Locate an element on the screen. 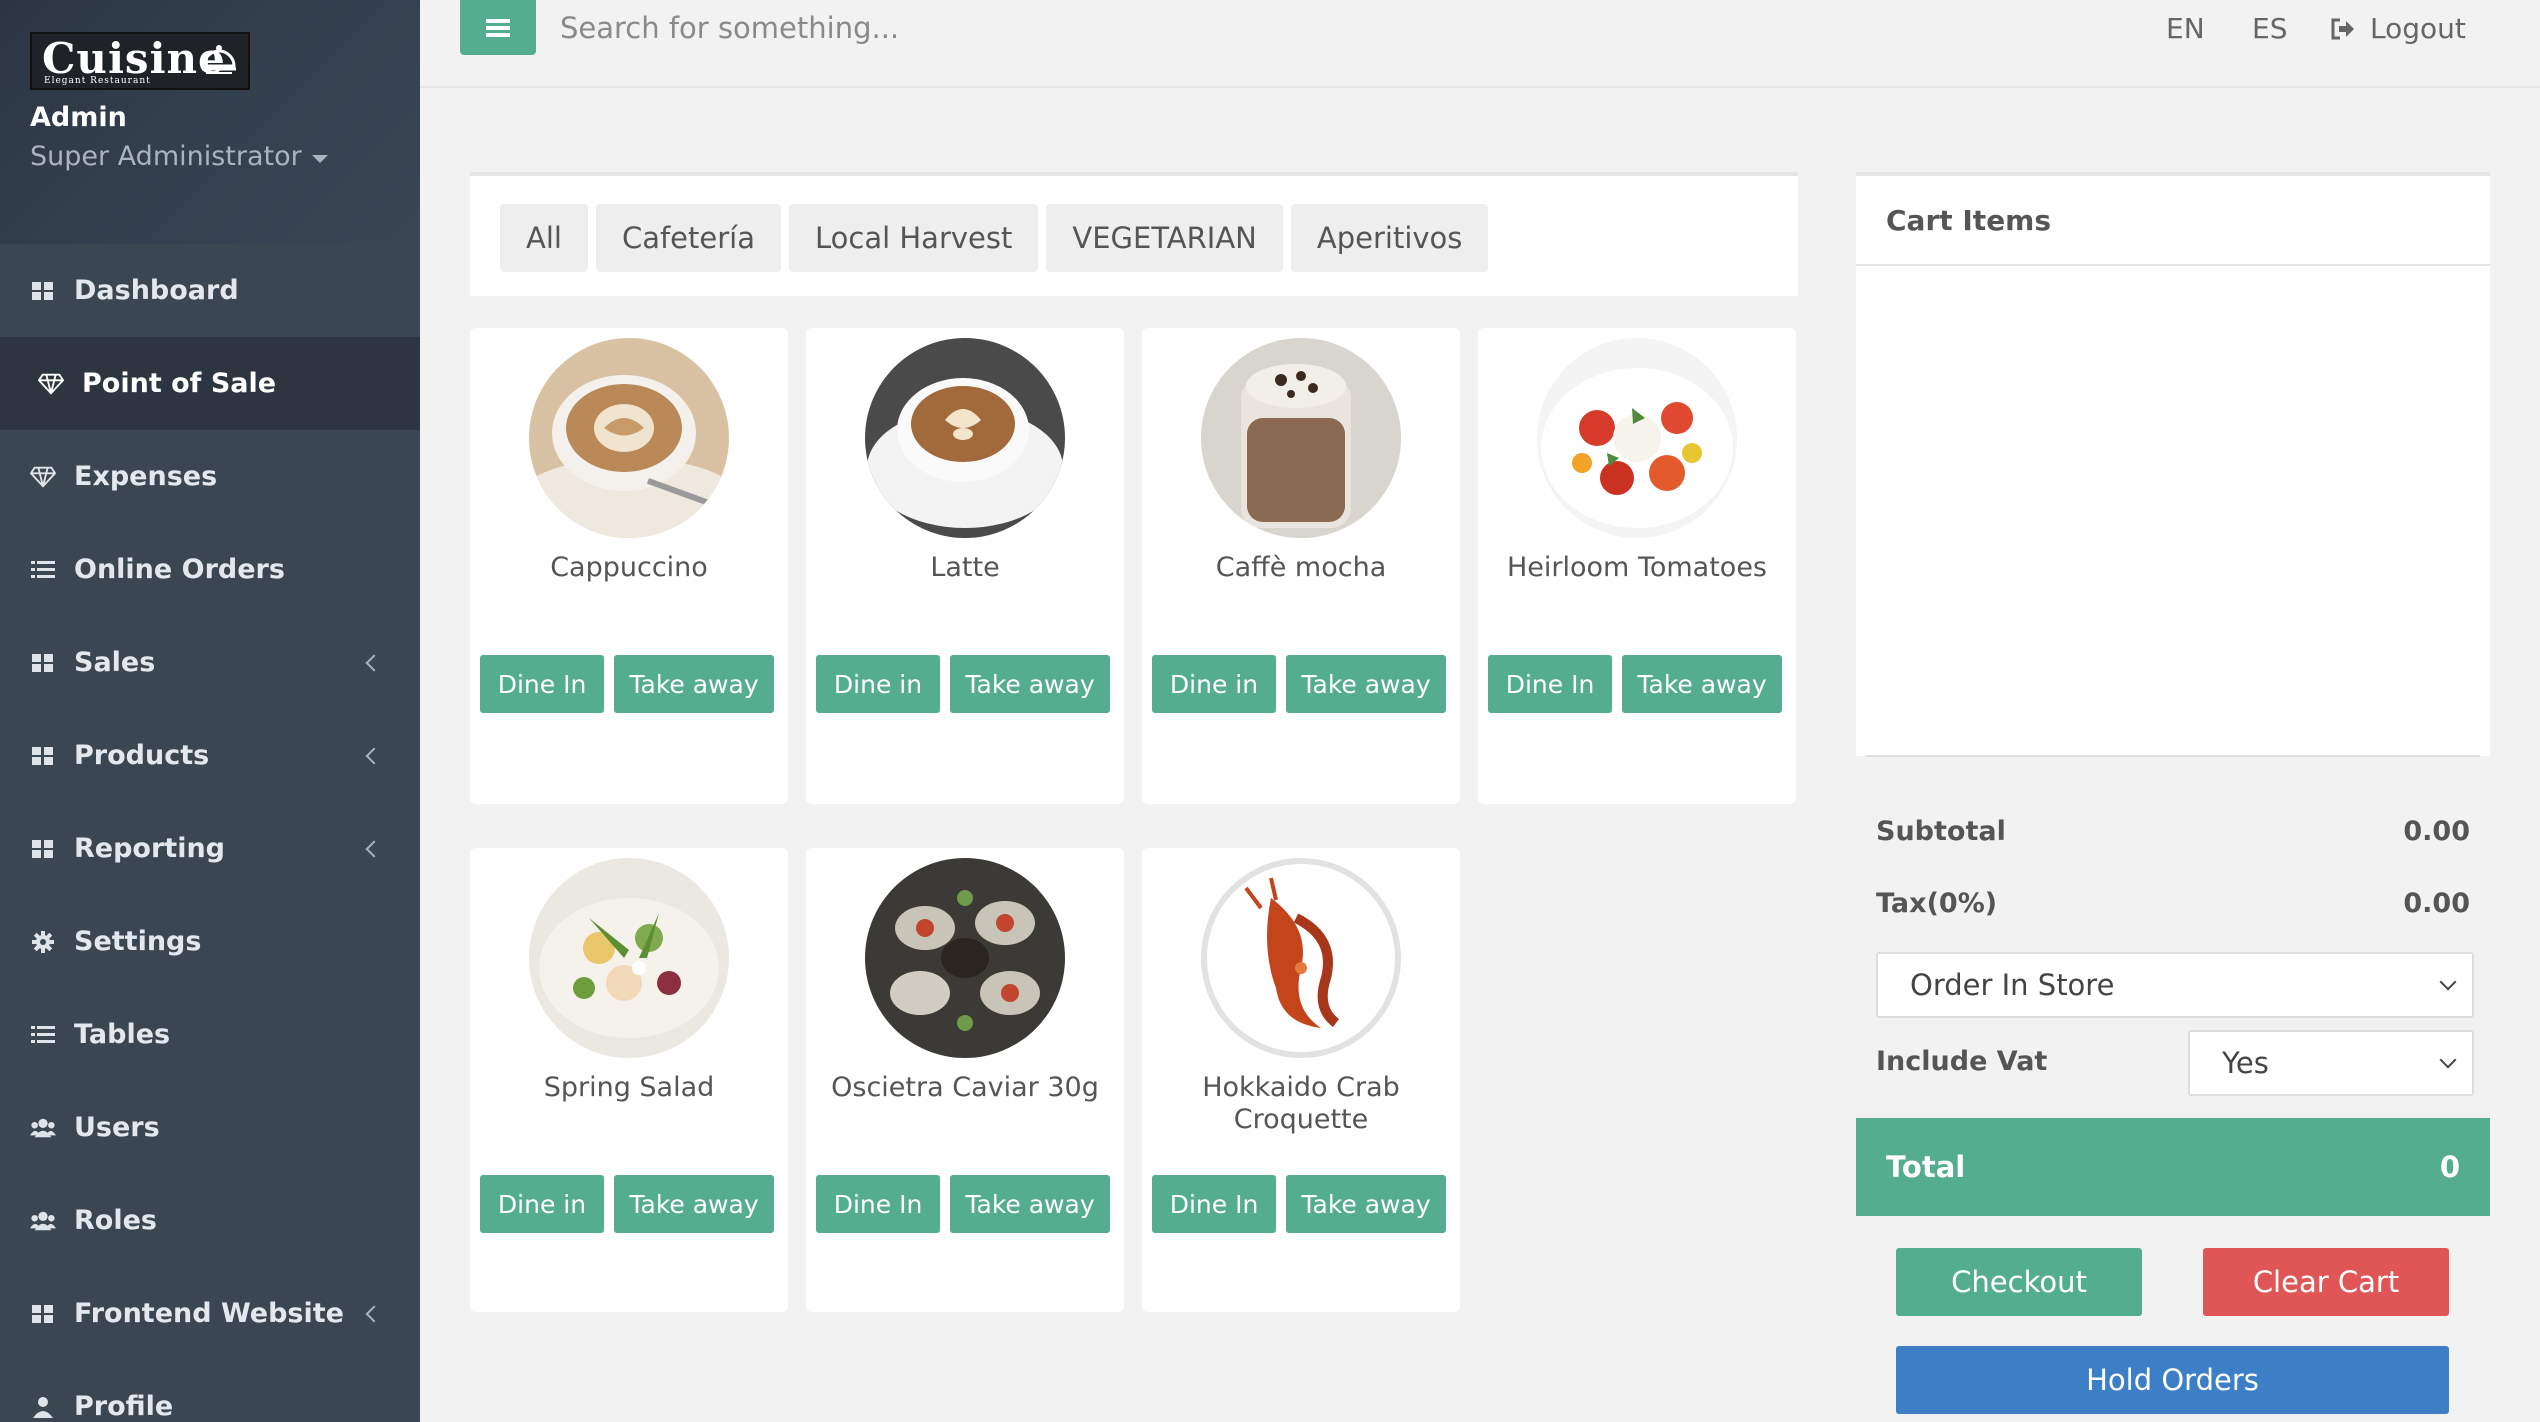 The image size is (2540, 1422). user-name: Admin is located at coordinates (78, 117).